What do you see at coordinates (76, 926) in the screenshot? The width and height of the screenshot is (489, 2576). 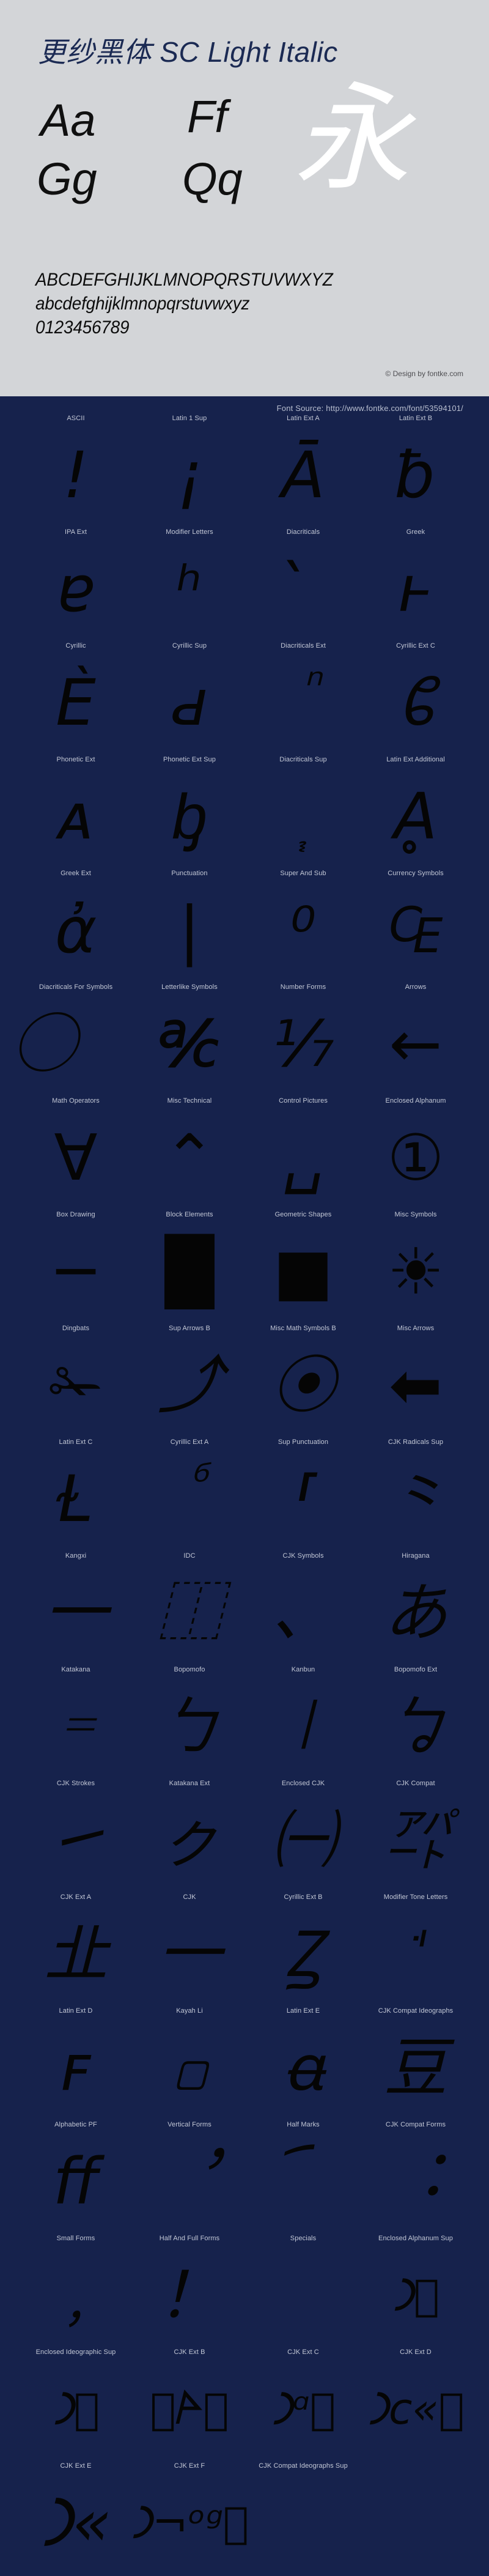 I see `unicode-block-cell: Greek Ext ἀ` at bounding box center [76, 926].